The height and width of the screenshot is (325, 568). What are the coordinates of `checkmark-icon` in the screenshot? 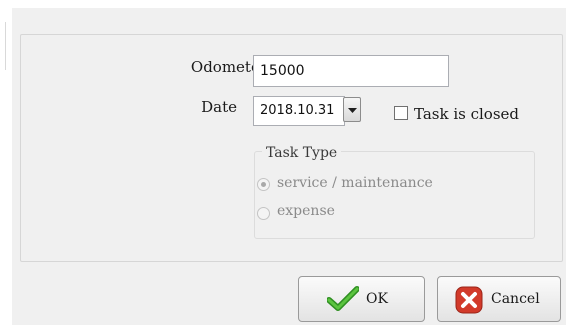 It's located at (343, 298).